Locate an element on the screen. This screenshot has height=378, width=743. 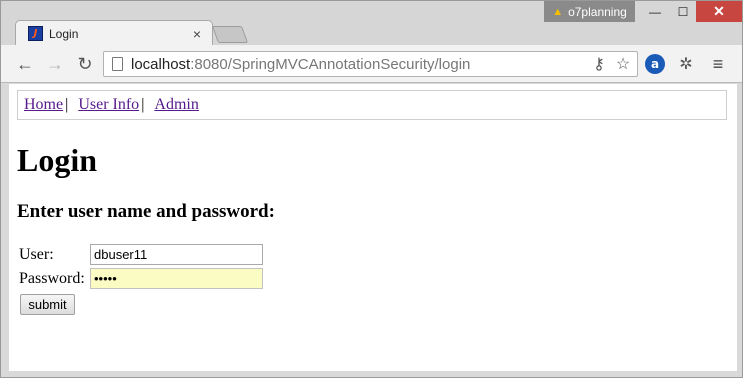
user-row: User: dbuser11 is located at coordinates (141, 254).